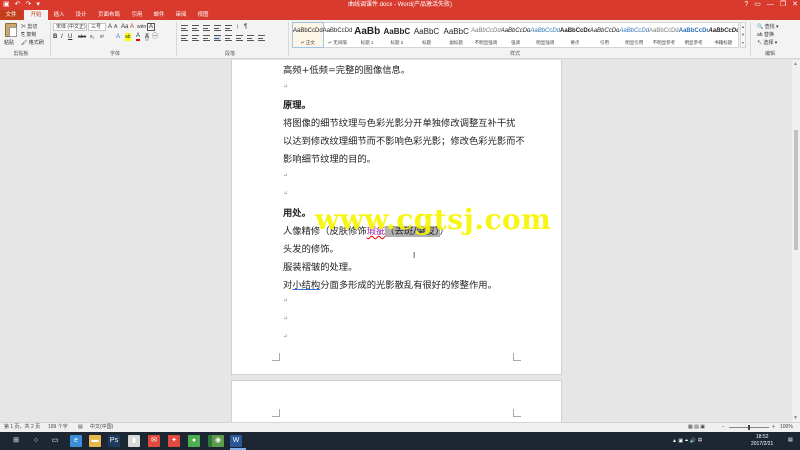 This screenshot has width=800, height=450. What do you see at coordinates (81, 15) in the screenshot?
I see `tab-design: 设计` at bounding box center [81, 15].